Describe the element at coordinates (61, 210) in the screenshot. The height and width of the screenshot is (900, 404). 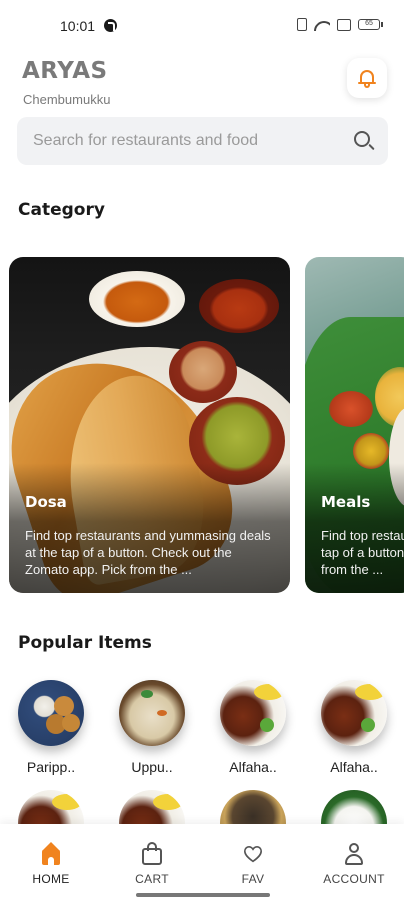
I see `category-title: Category` at that location.